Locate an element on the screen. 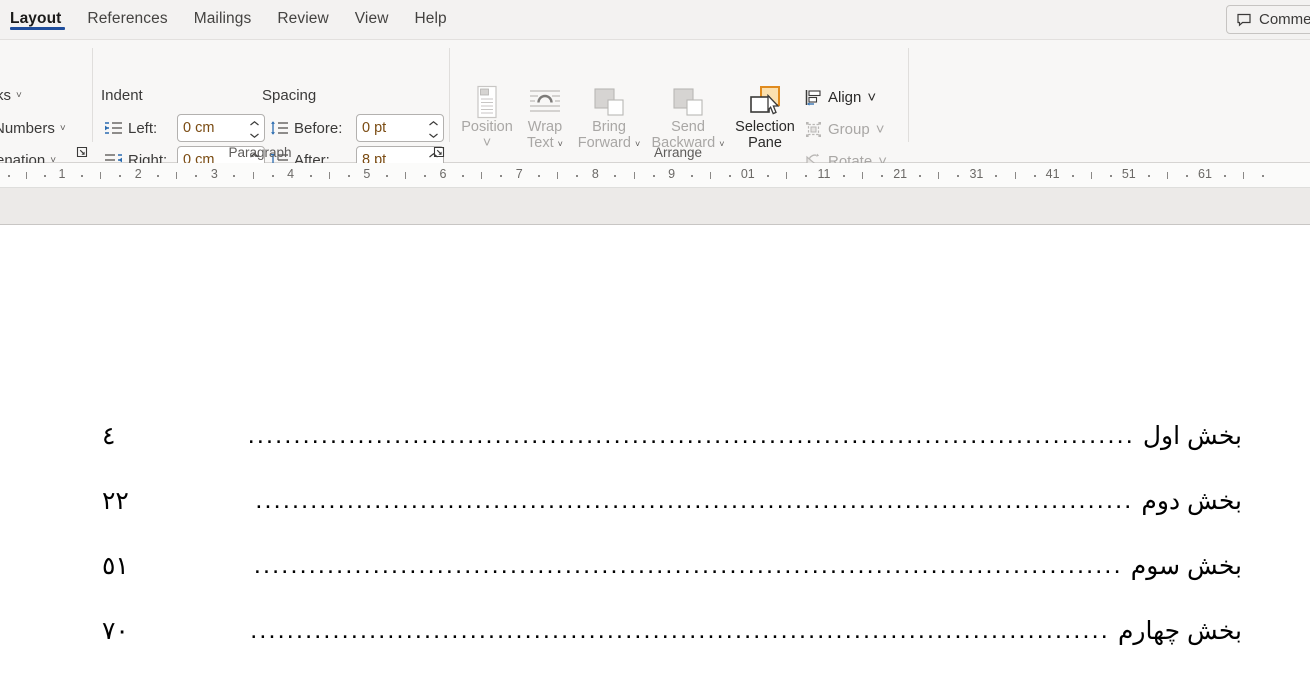 The width and height of the screenshot is (1310, 688). ruler-number: 8 is located at coordinates (595, 174).